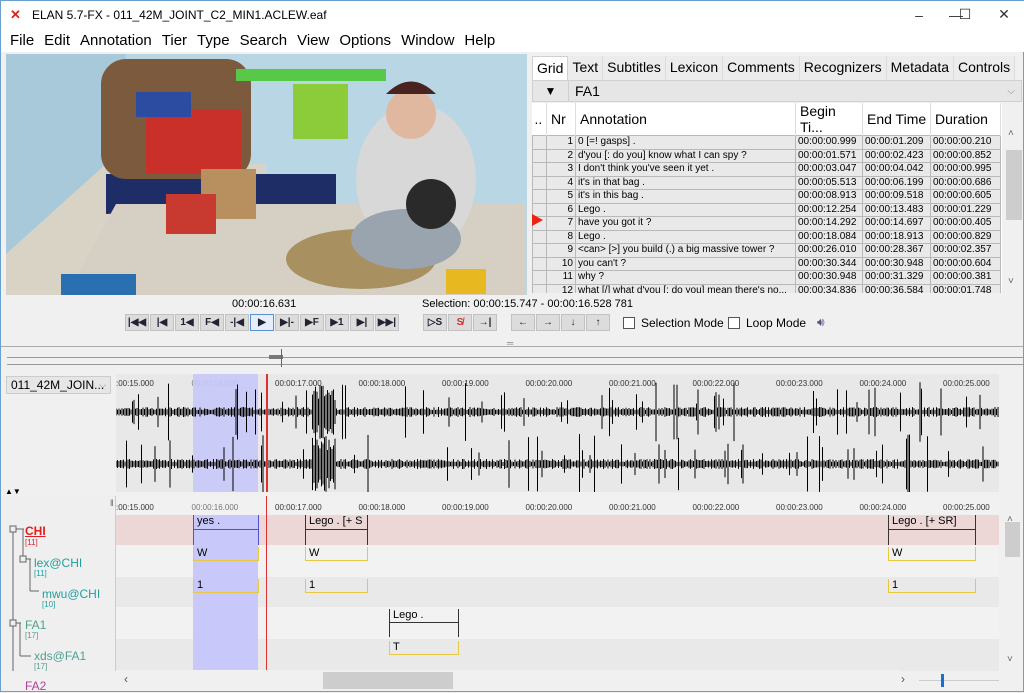 This screenshot has width=1024, height=693. I want to click on scroll-left-icon: ‹, so click(126, 679).